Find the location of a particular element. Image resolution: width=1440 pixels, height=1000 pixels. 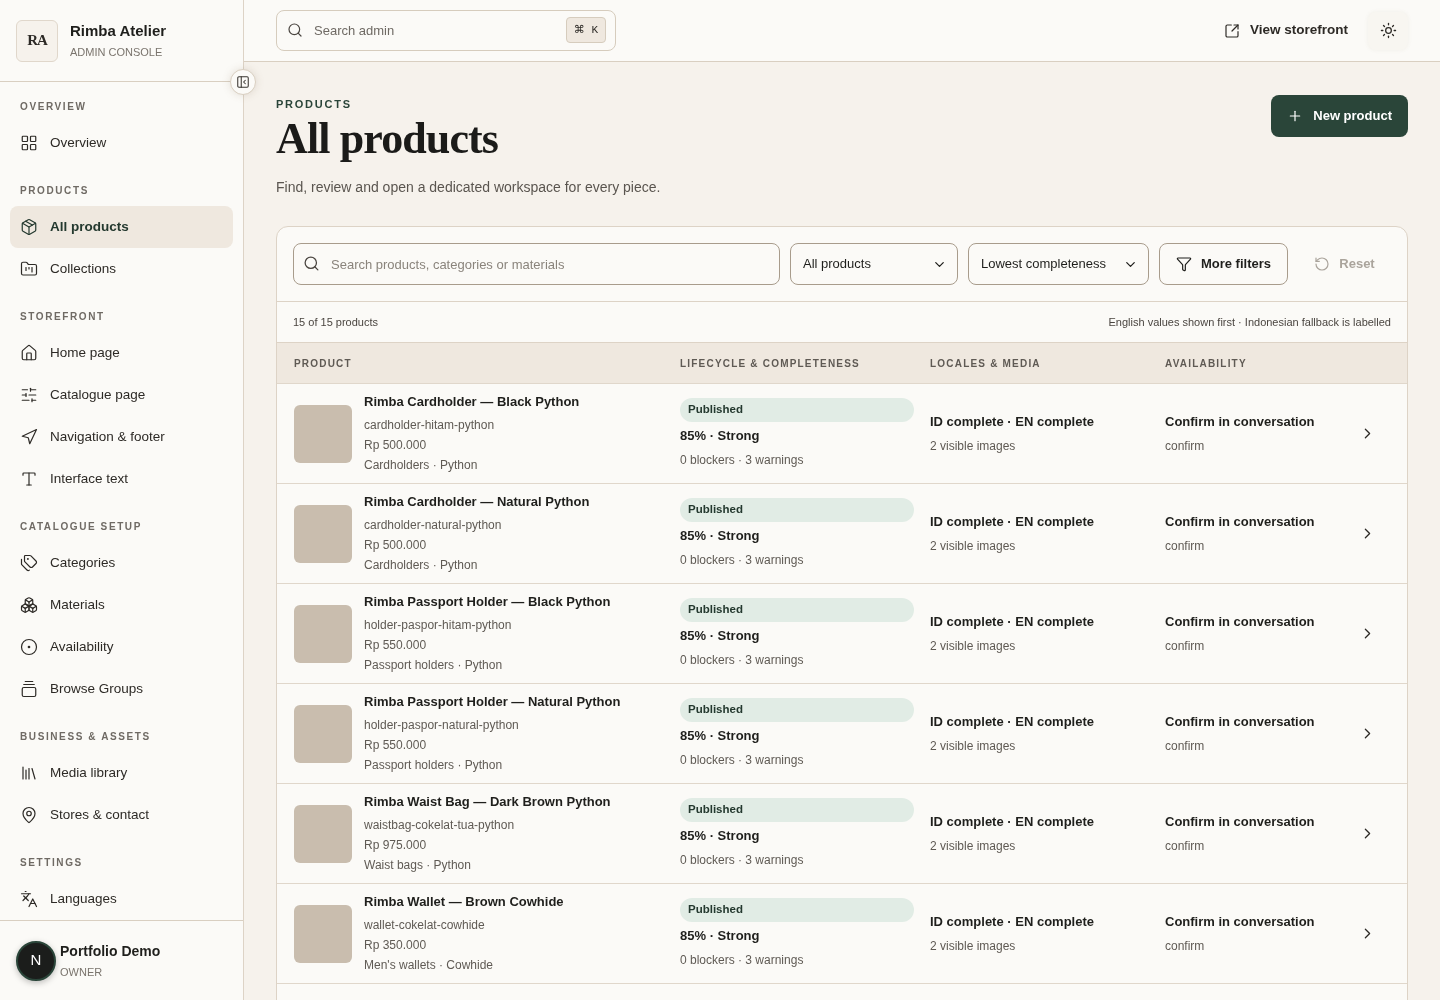

column-header: PRODUCT is located at coordinates (323, 363).